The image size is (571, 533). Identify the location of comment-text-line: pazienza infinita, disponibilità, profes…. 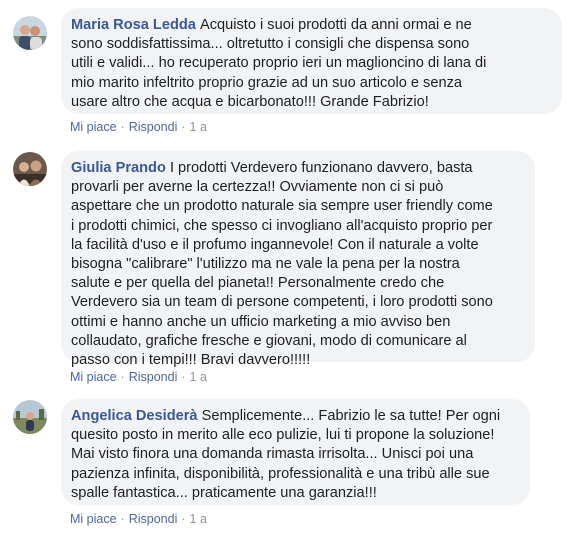
(280, 473).